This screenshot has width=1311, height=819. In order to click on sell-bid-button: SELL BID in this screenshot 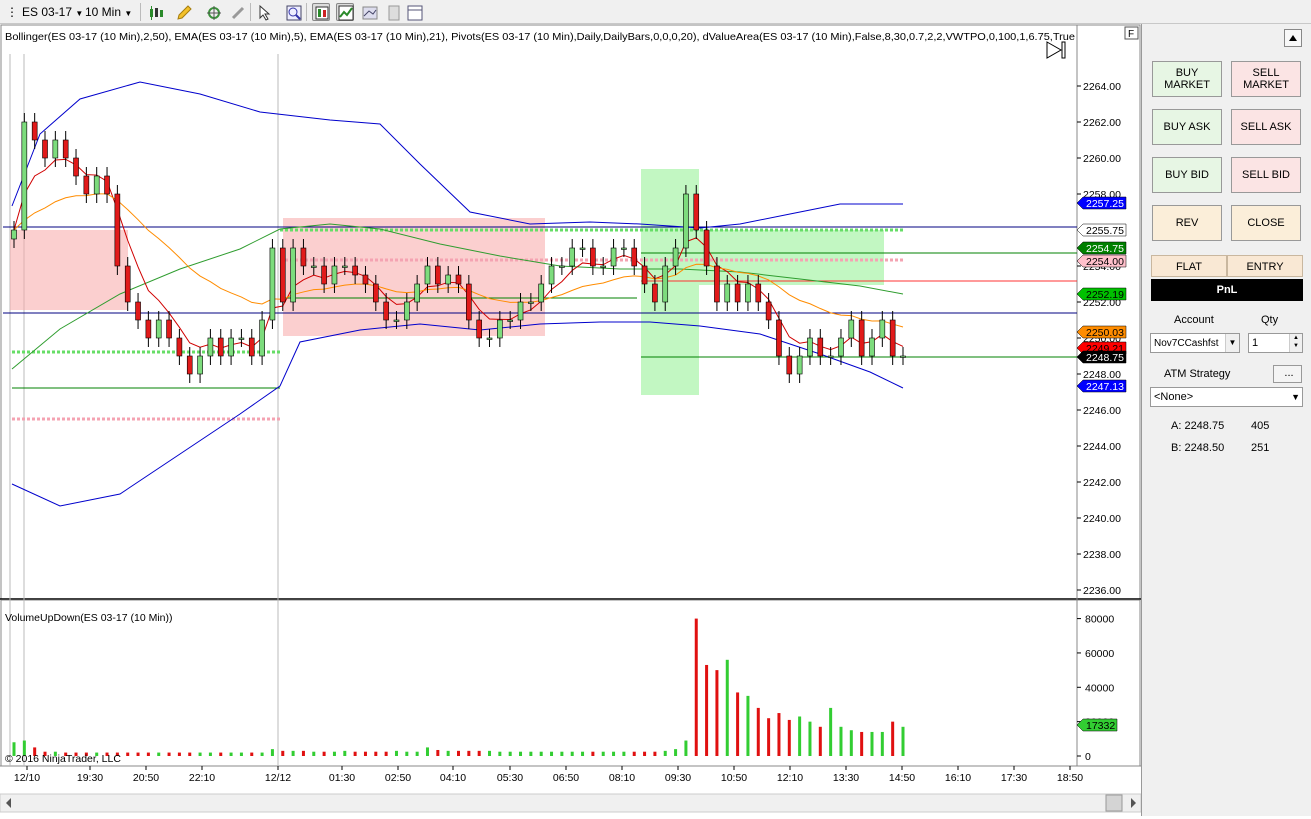, I will do `click(1266, 175)`.